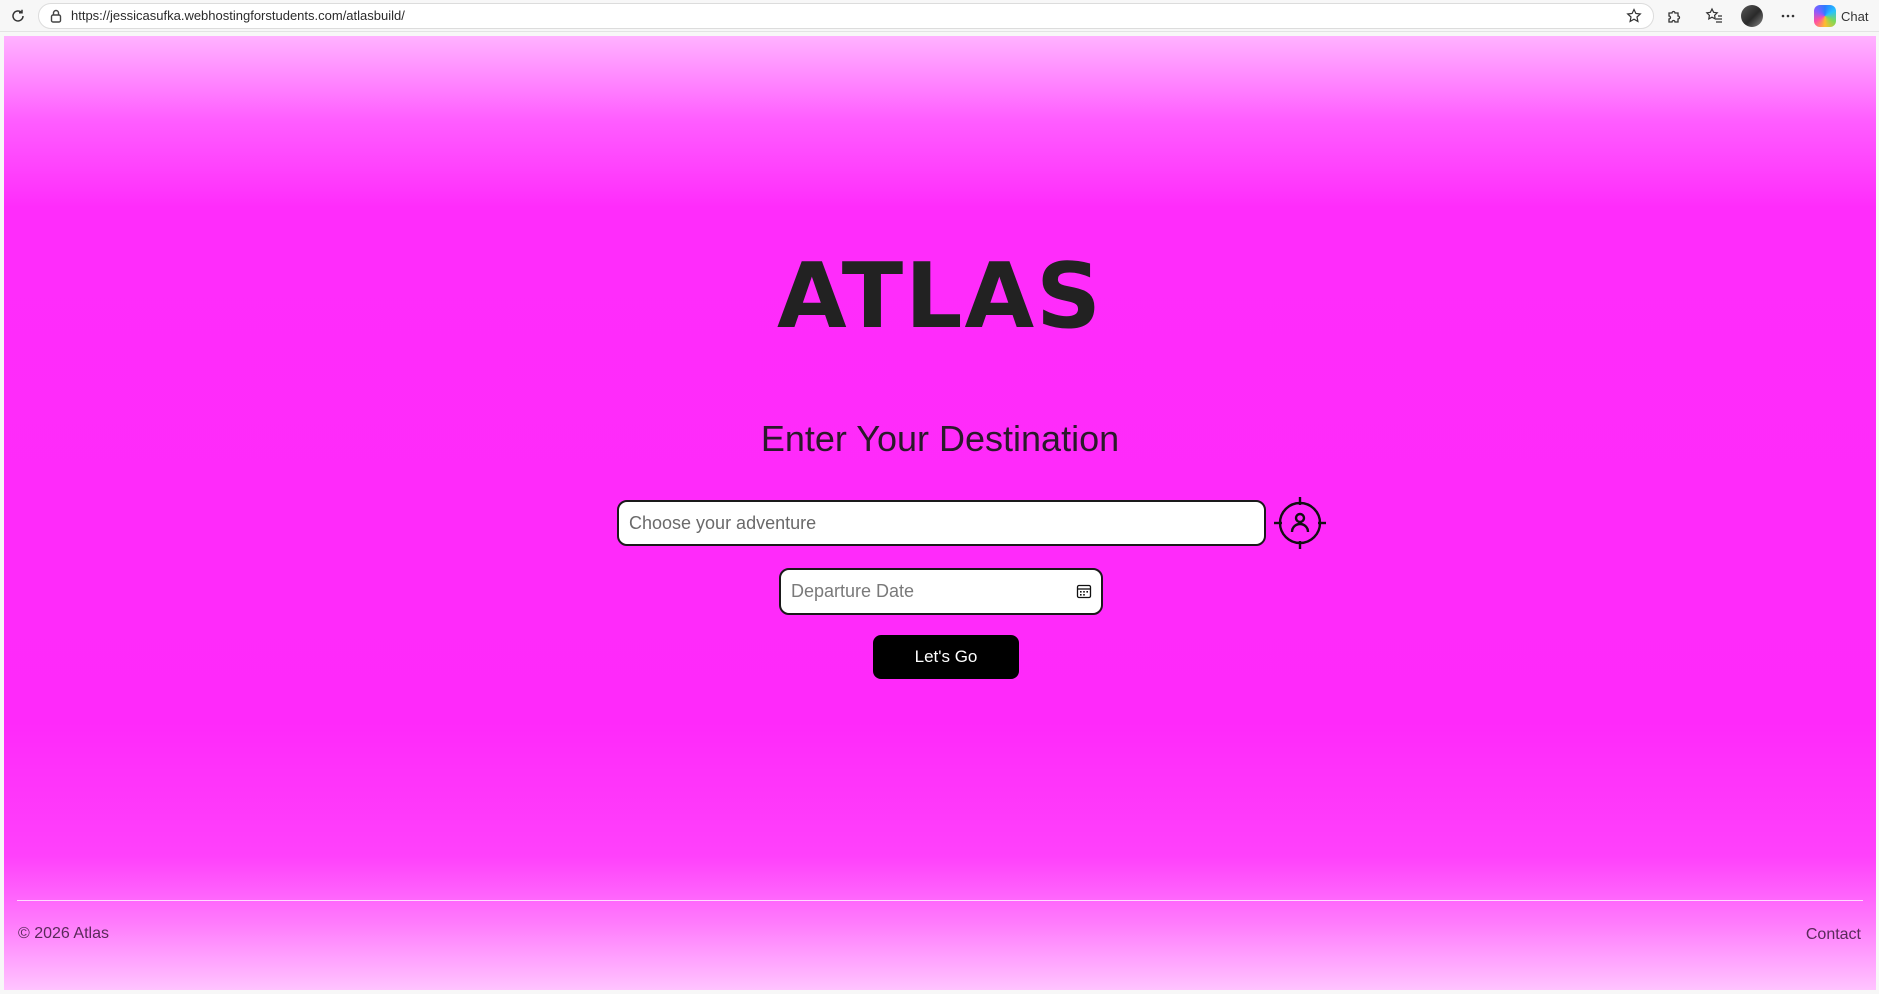 Image resolution: width=1879 pixels, height=994 pixels. I want to click on lets-go-button: Let's Go, so click(946, 657).